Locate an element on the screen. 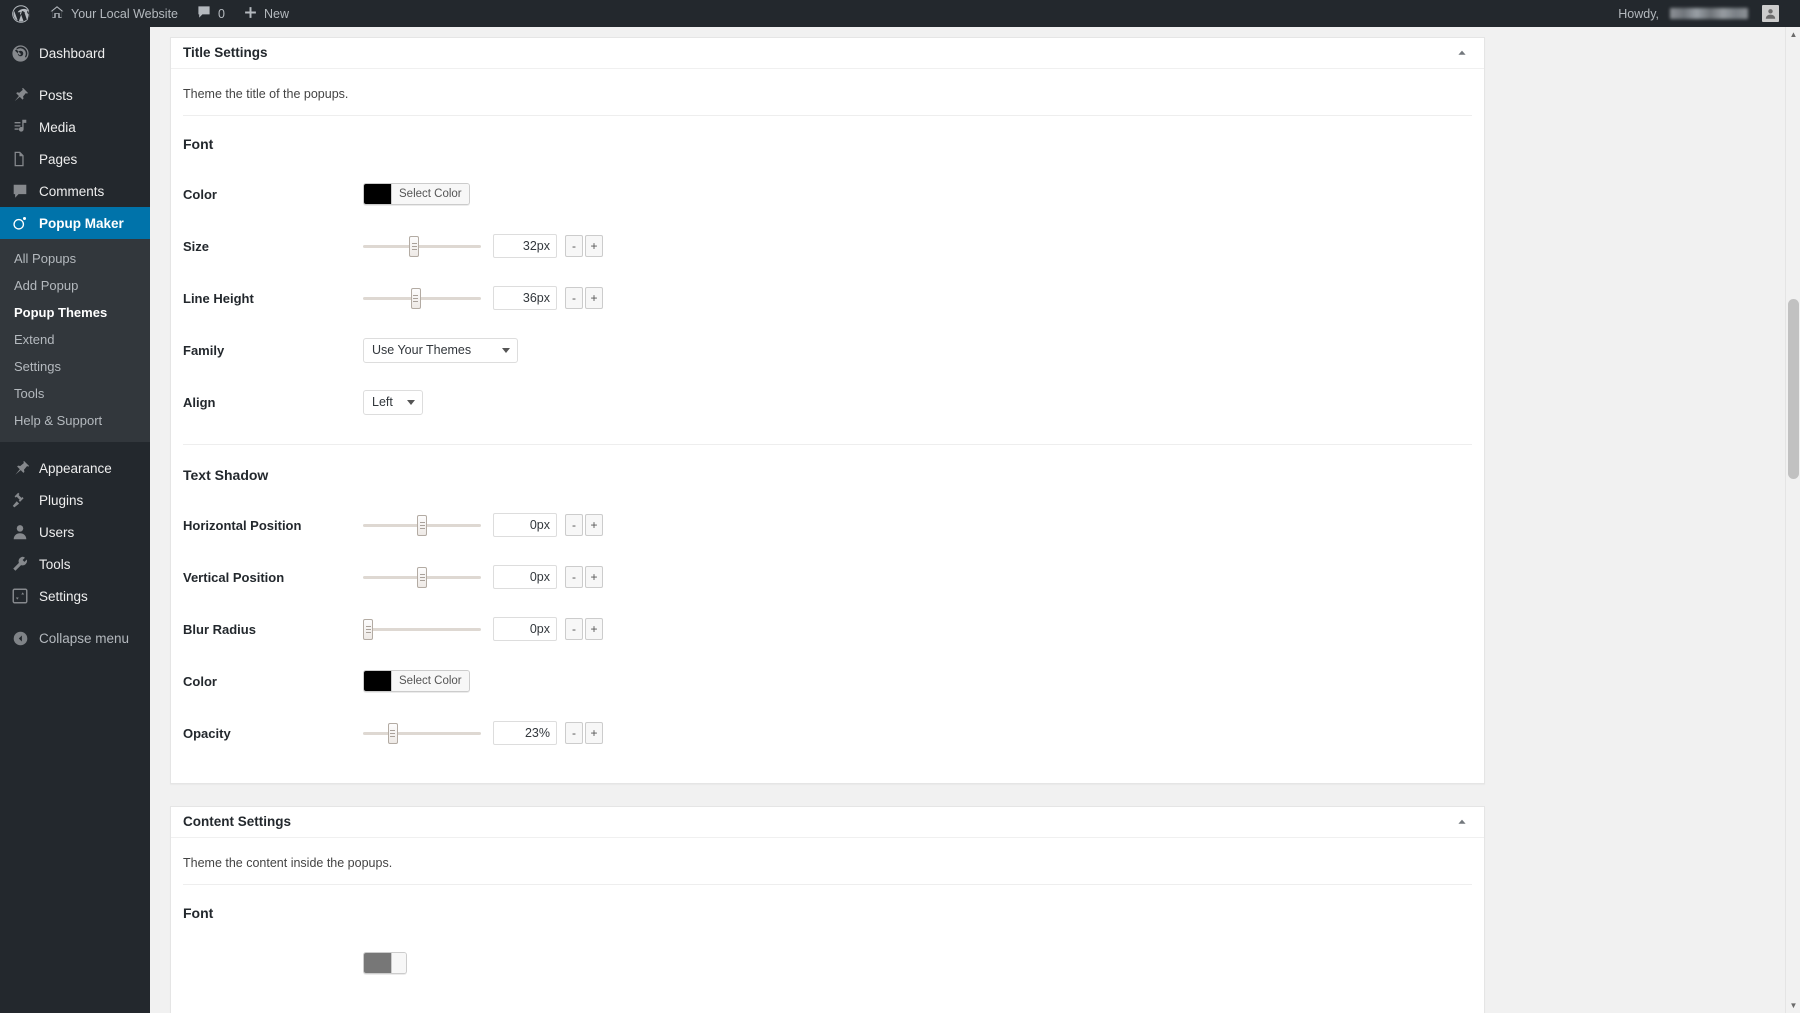  submenu-item-popup-themes: Popup Themes is located at coordinates (75, 312).